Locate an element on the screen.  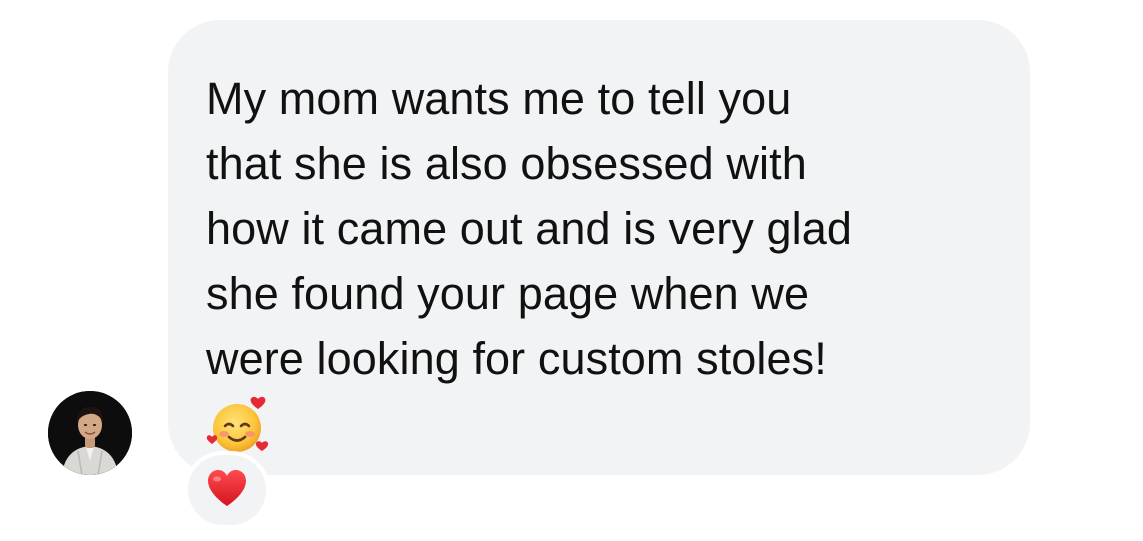
red-heart-icon is located at coordinates (227, 490).